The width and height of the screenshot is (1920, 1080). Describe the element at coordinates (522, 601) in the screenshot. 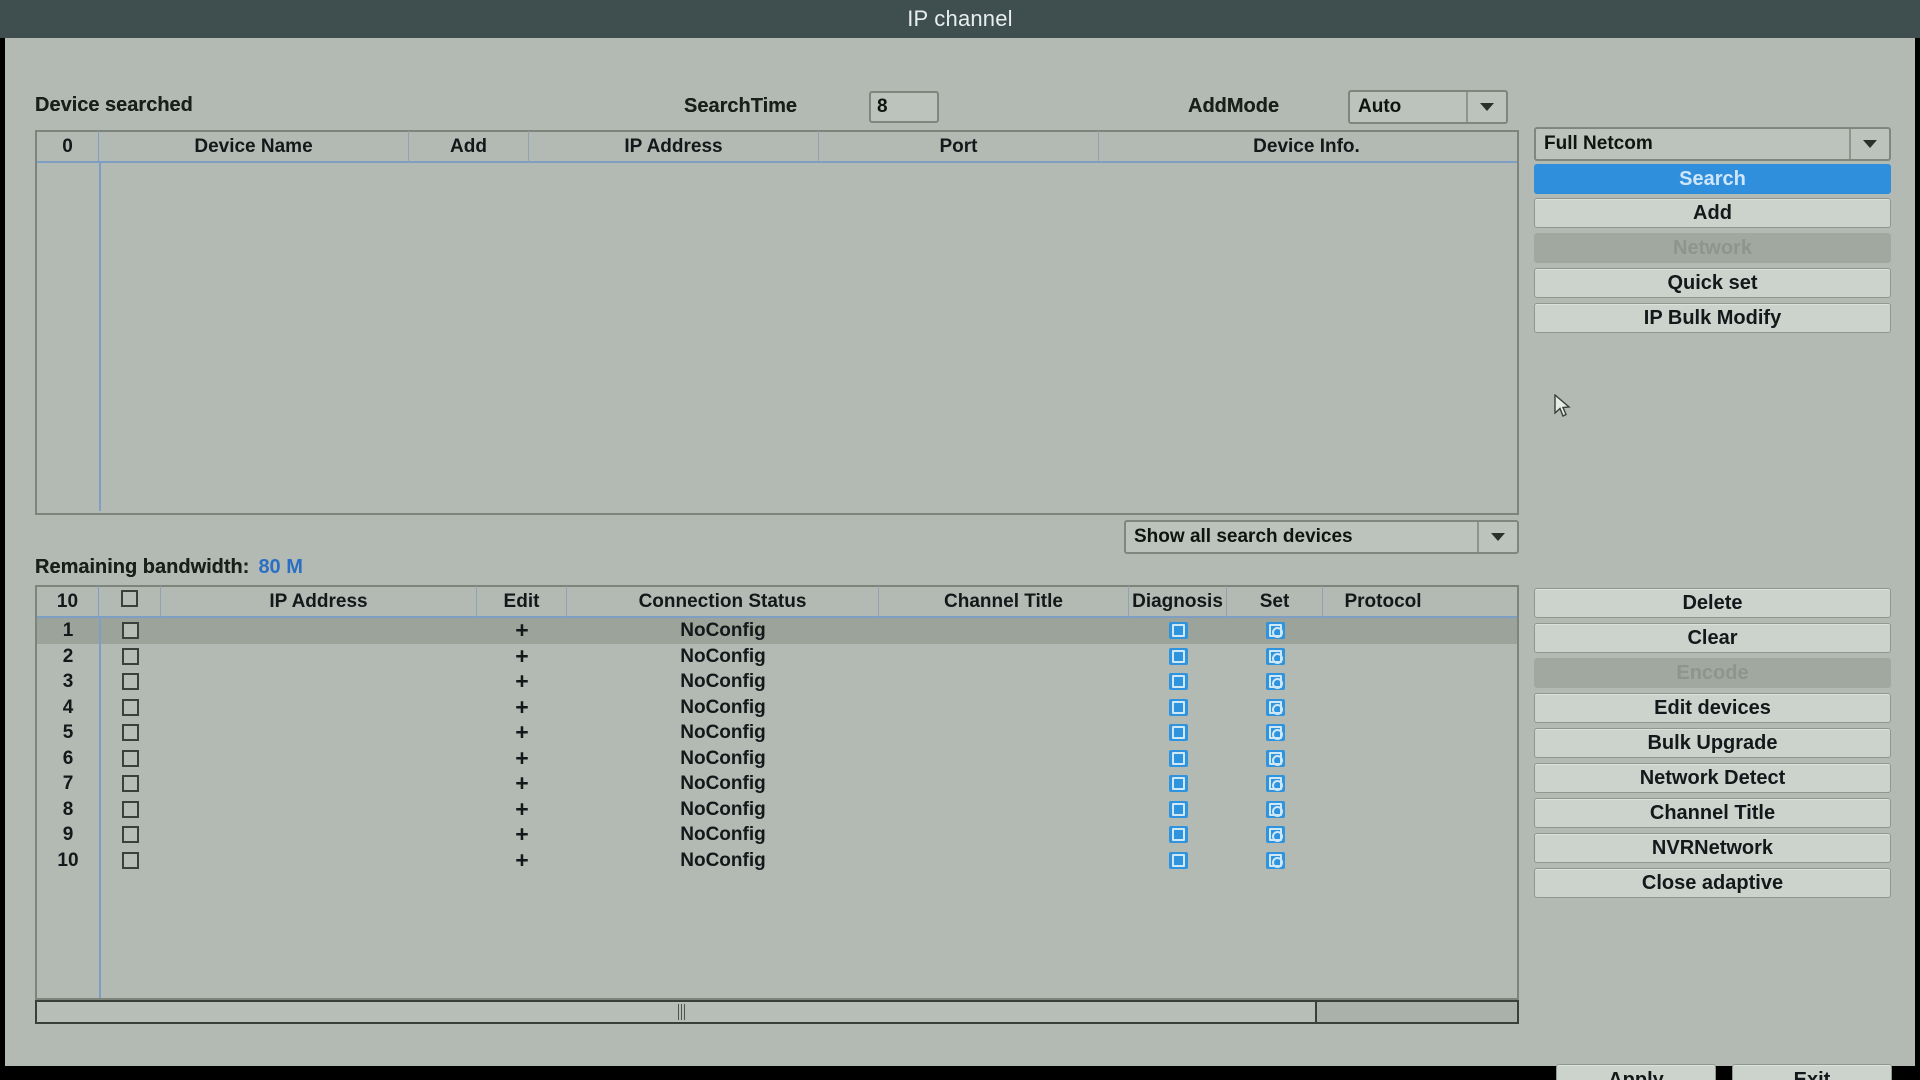

I see `col-edit: Edit` at that location.